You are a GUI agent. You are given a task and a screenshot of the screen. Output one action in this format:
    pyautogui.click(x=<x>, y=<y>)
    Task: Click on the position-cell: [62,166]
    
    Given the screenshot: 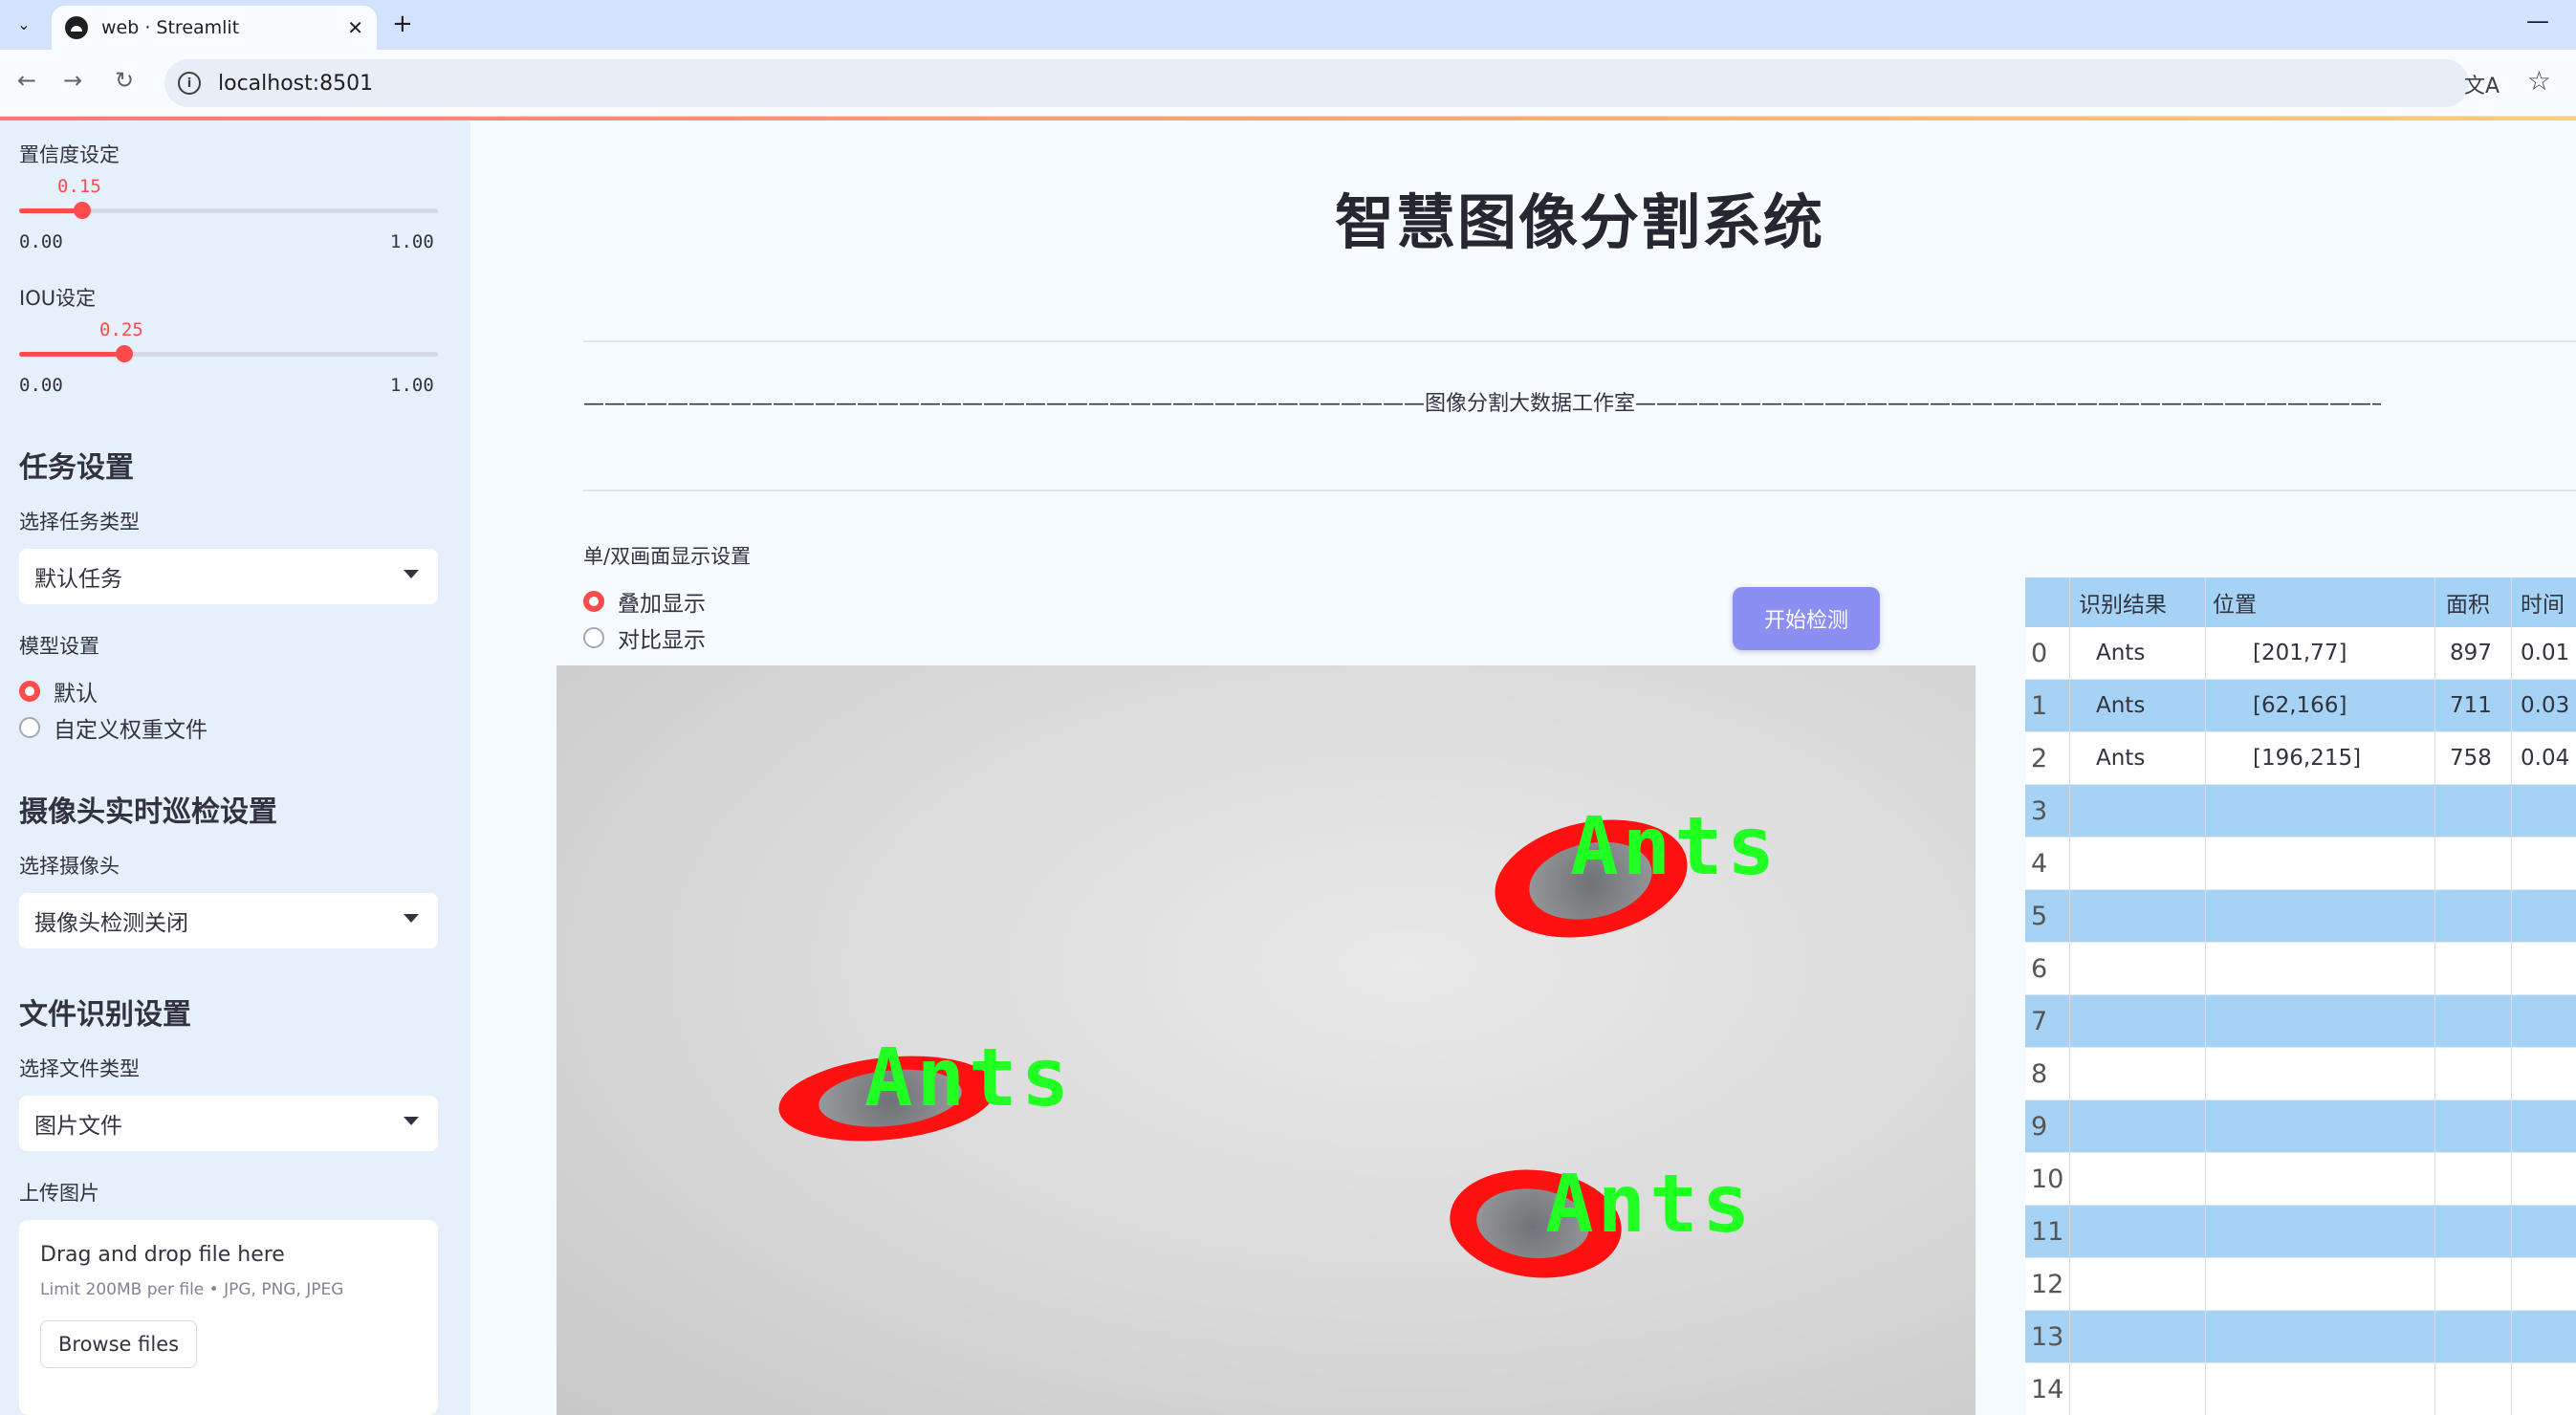 What is the action you would take?
    pyautogui.click(x=2300, y=705)
    